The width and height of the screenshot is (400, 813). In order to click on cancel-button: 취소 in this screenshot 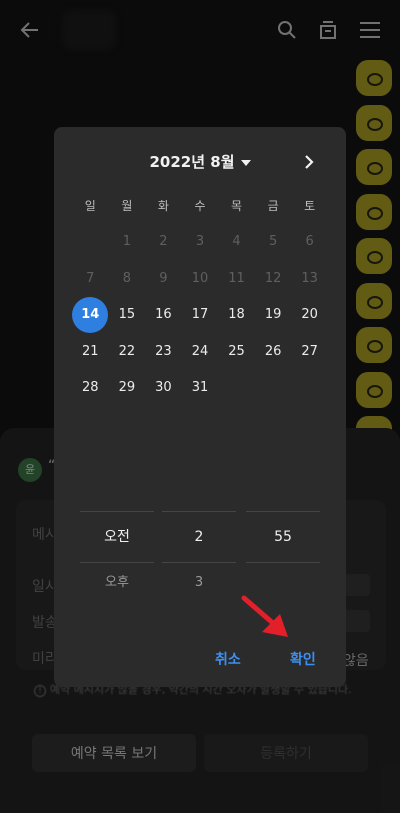, I will do `click(228, 659)`.